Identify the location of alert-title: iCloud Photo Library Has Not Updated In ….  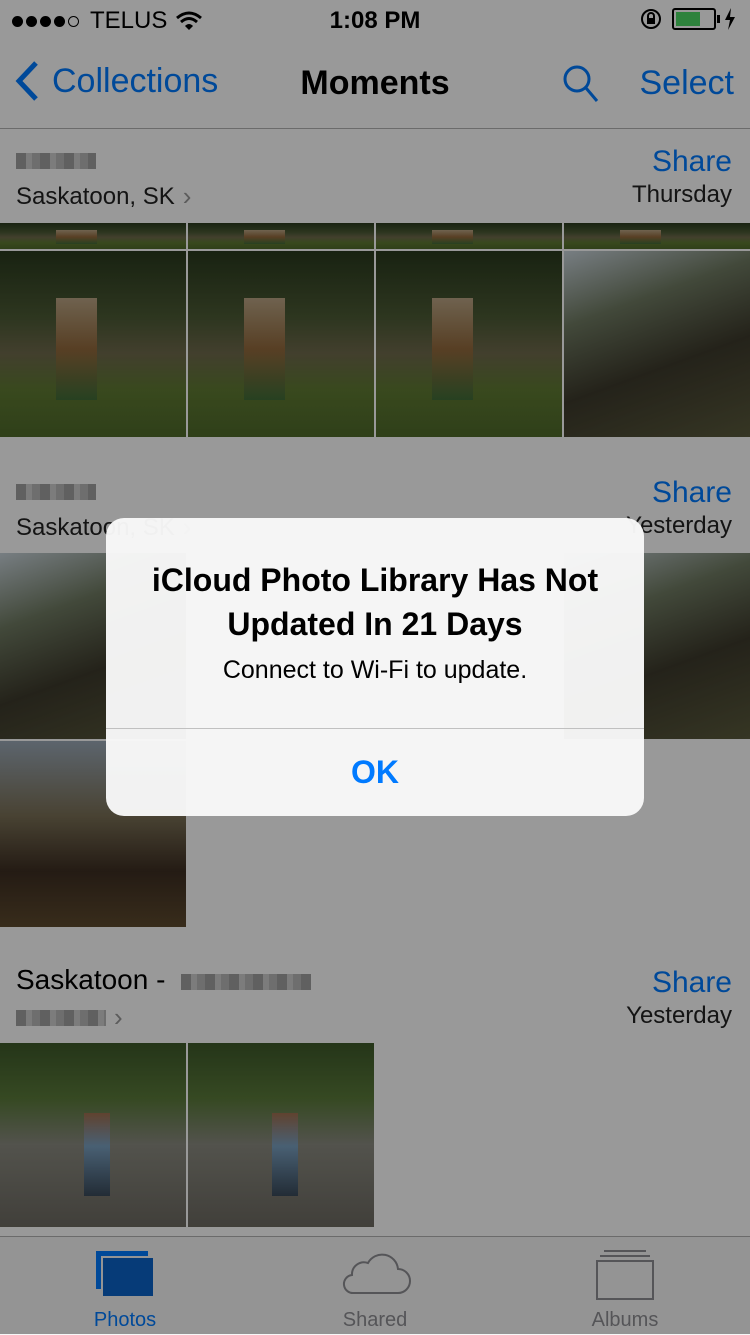
(375, 602).